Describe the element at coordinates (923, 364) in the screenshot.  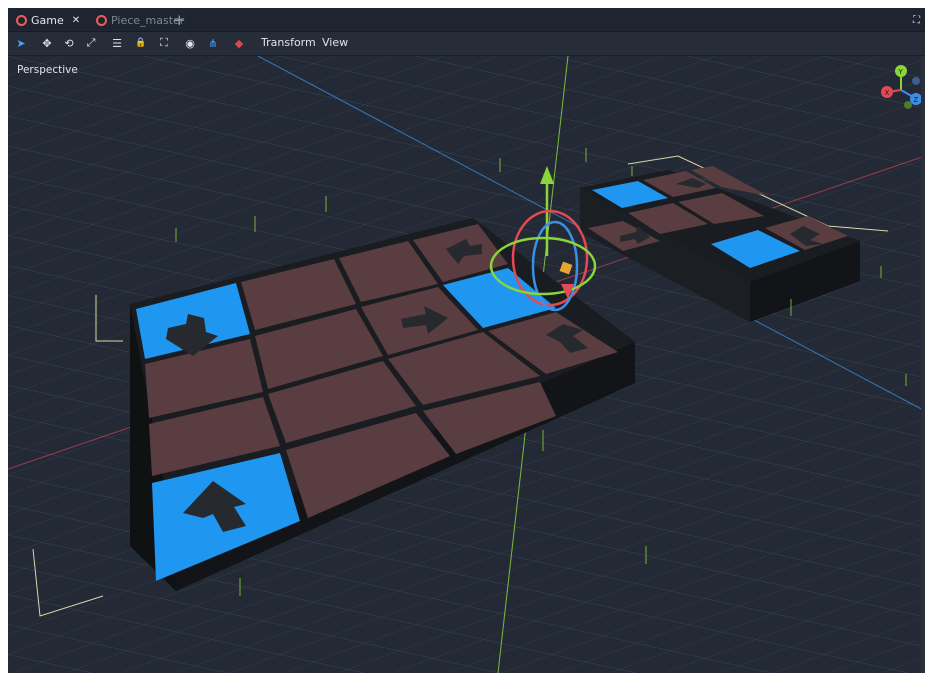
I see `viewport-scrollbar` at that location.